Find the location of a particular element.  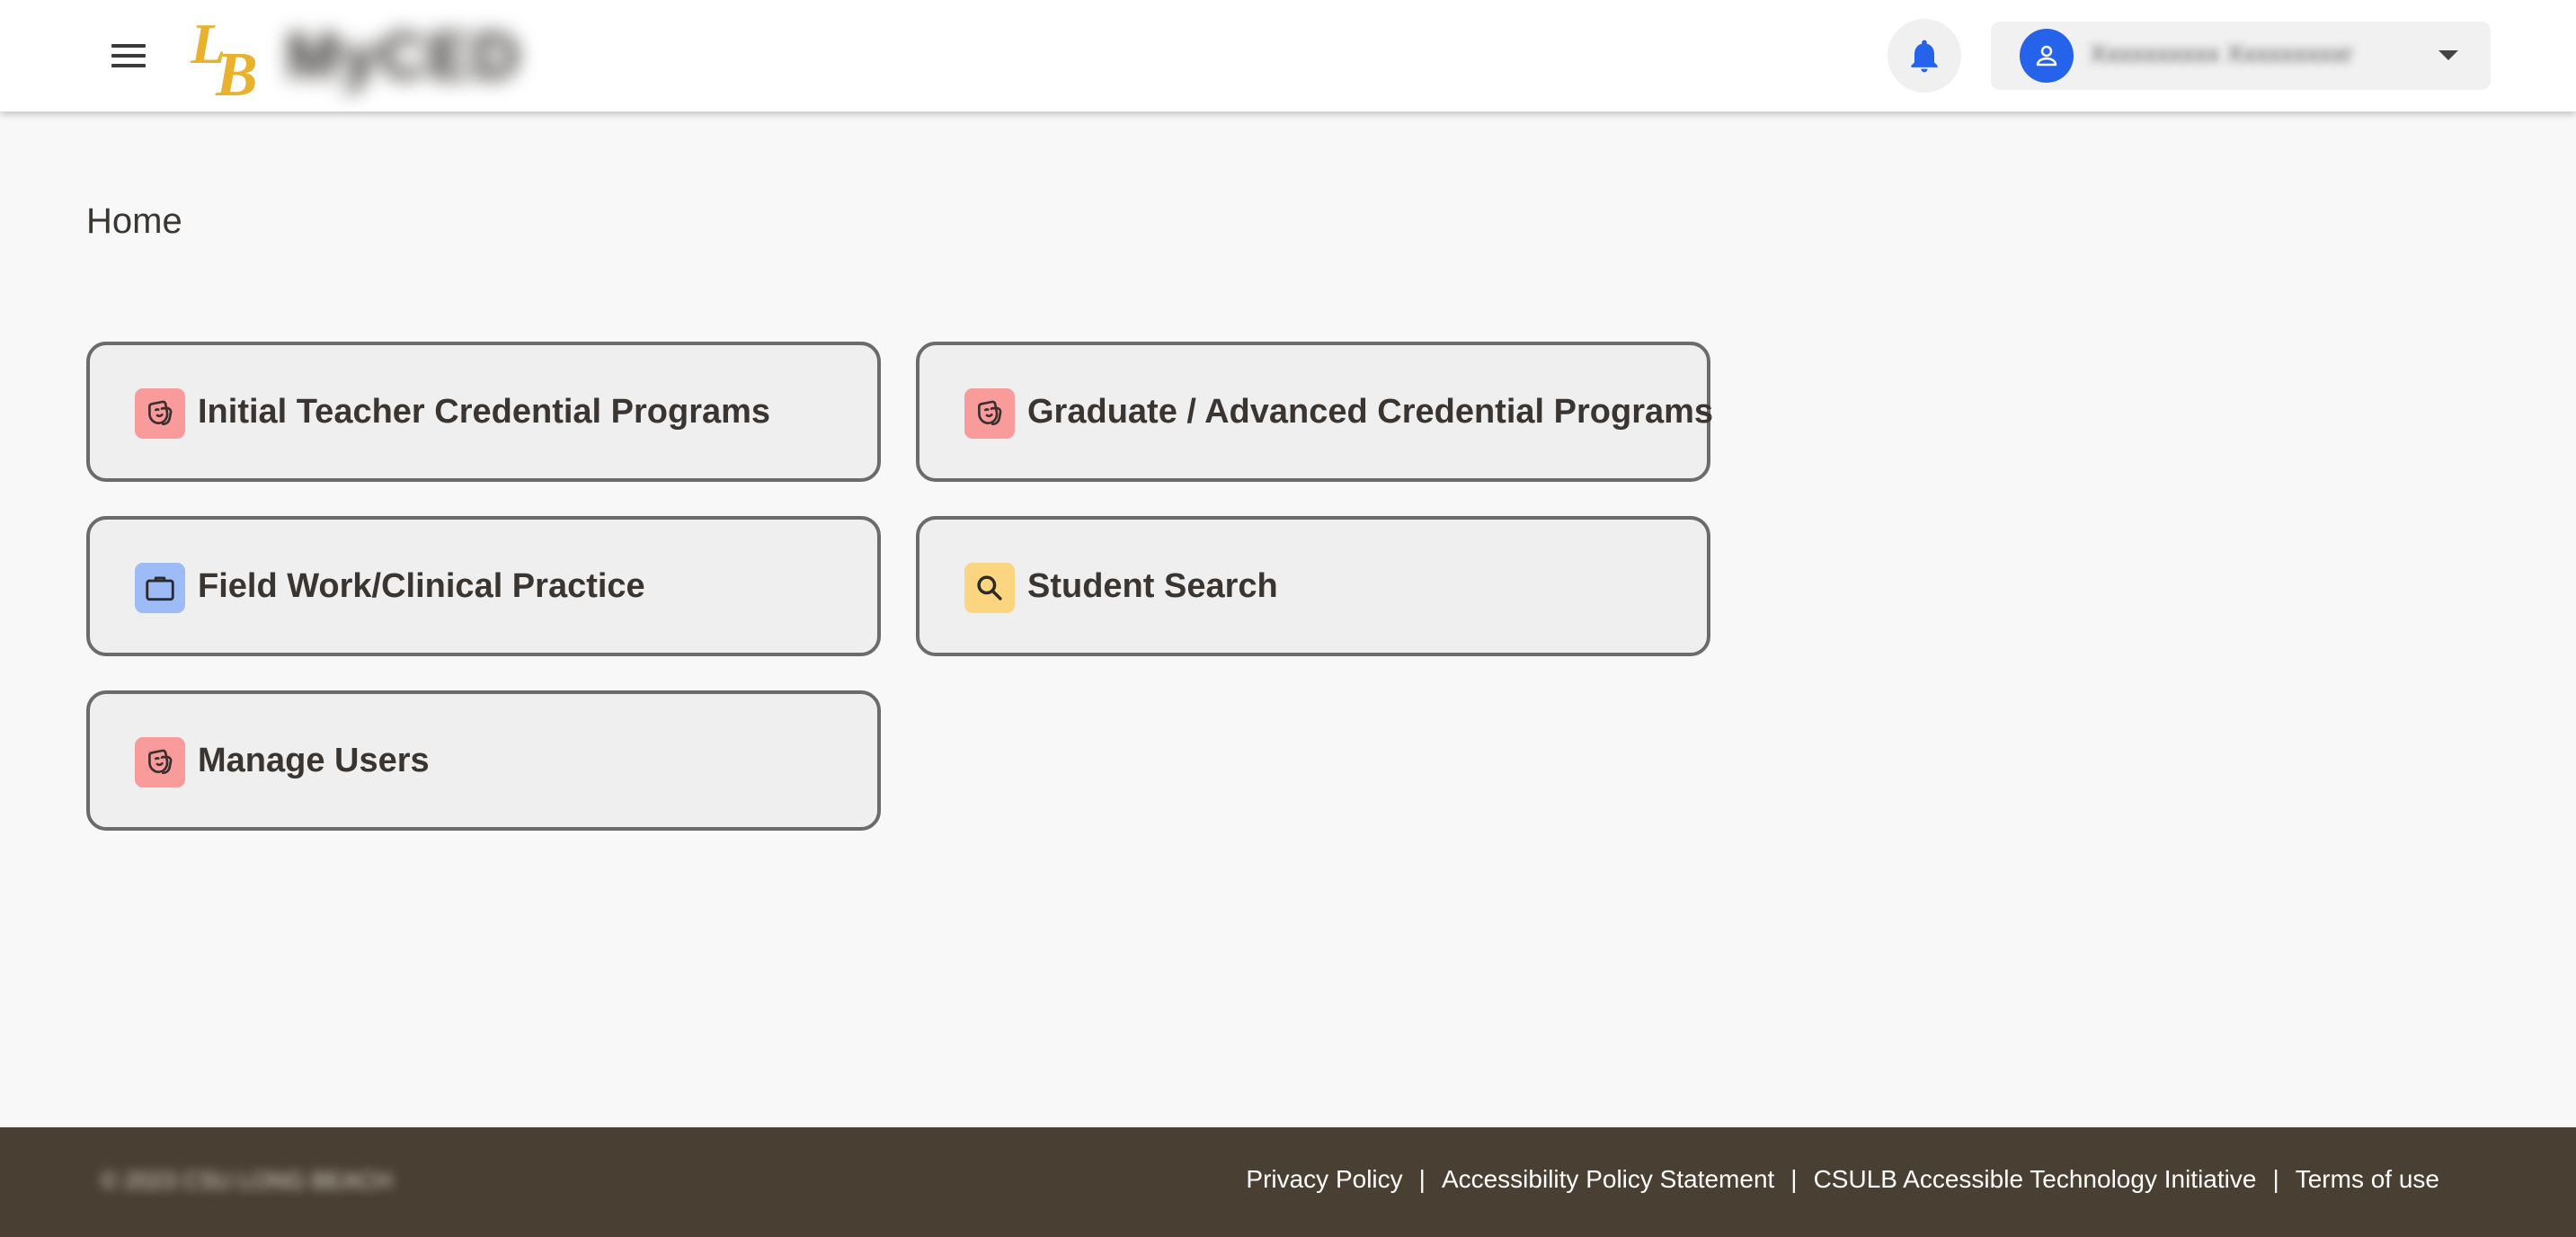

card-label: Manage Users is located at coordinates (314, 760).